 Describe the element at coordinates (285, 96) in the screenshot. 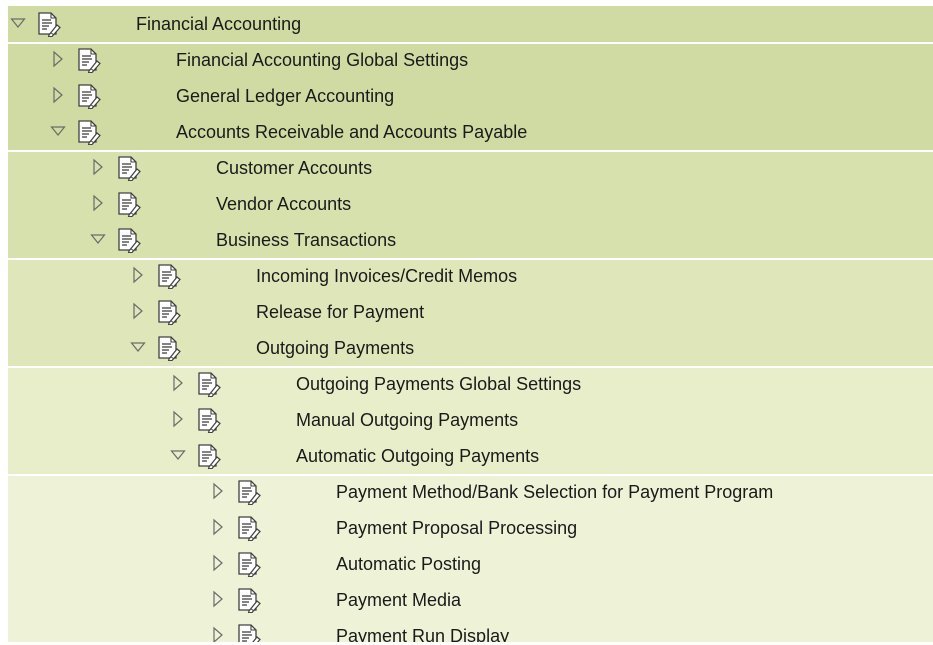

I see `tree-node-label: General Ledger Accounting` at that location.